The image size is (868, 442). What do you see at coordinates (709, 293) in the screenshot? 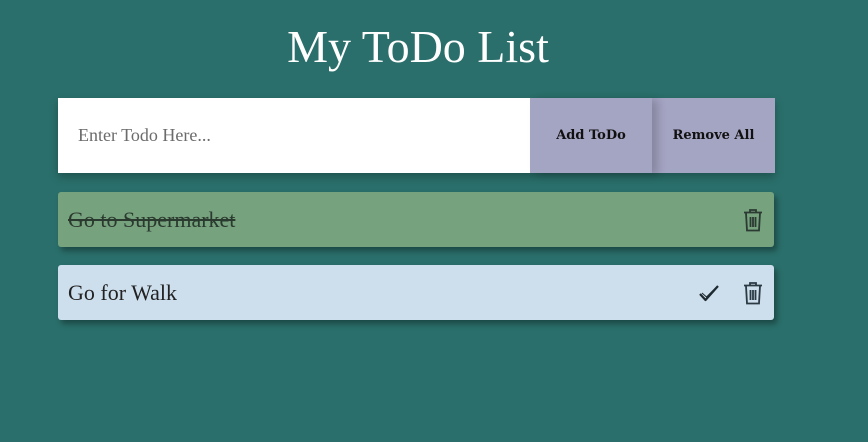
I see `check-icon` at bounding box center [709, 293].